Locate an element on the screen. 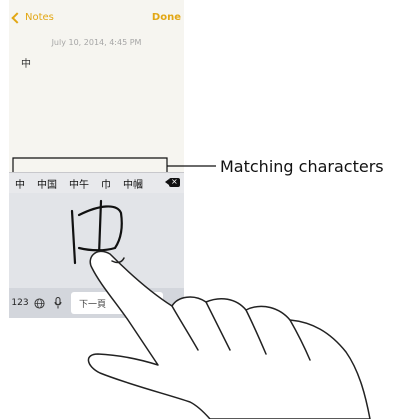 This screenshot has width=402, height=419. callout-label: Matching characters is located at coordinates (302, 166).